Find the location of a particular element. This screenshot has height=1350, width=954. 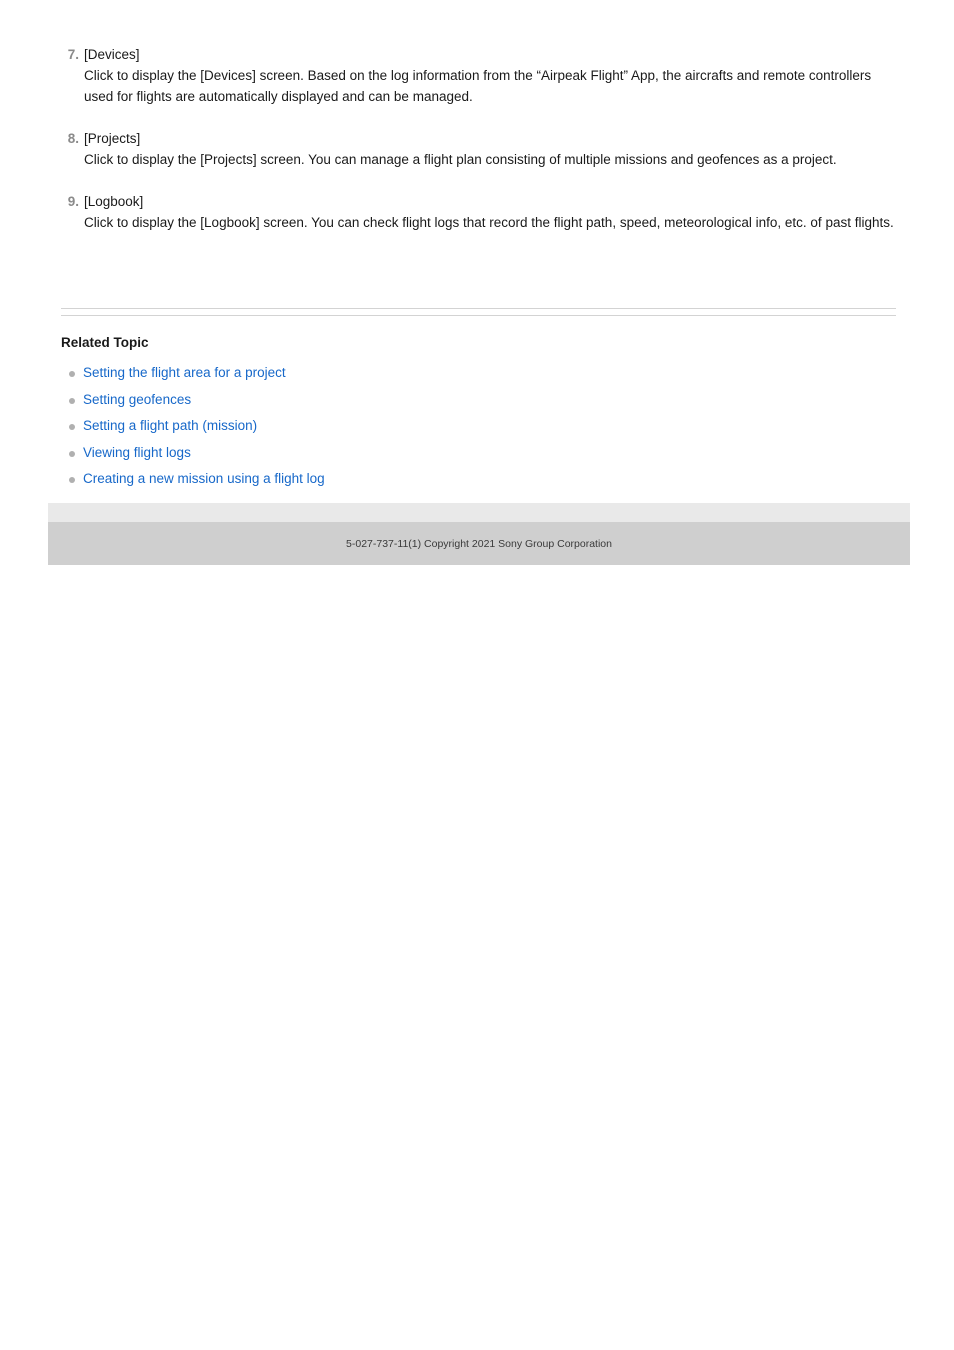

list-item: Viewing flight logs is located at coordinates (480, 453).